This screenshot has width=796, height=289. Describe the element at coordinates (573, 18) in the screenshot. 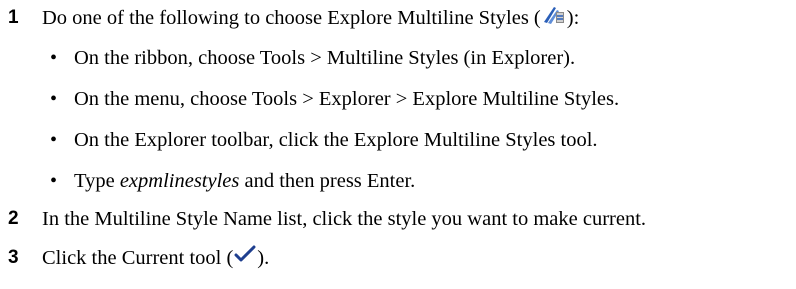

I see `step-text-after-icon: ):` at that location.